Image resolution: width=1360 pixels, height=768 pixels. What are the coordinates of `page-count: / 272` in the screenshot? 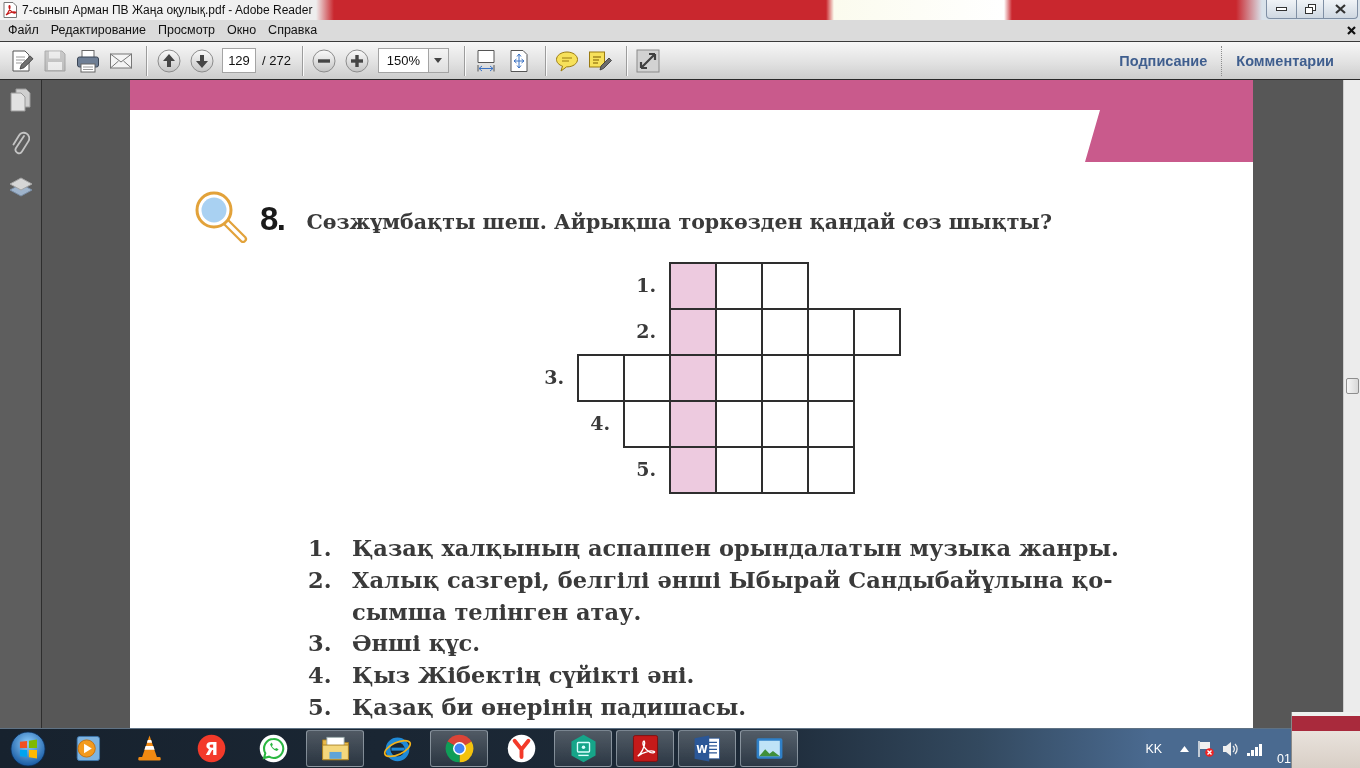 It's located at (276, 60).